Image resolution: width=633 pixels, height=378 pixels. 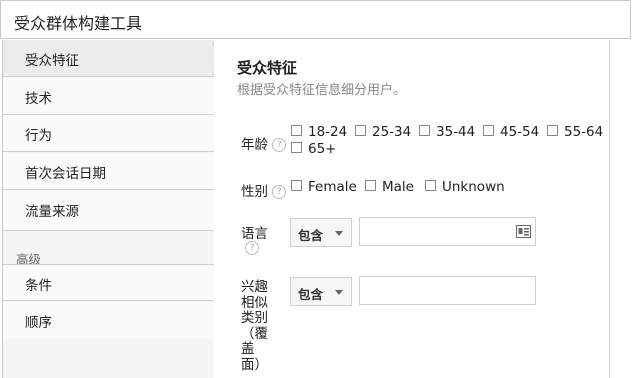 I want to click on age-option-label: 65+, so click(x=322, y=149).